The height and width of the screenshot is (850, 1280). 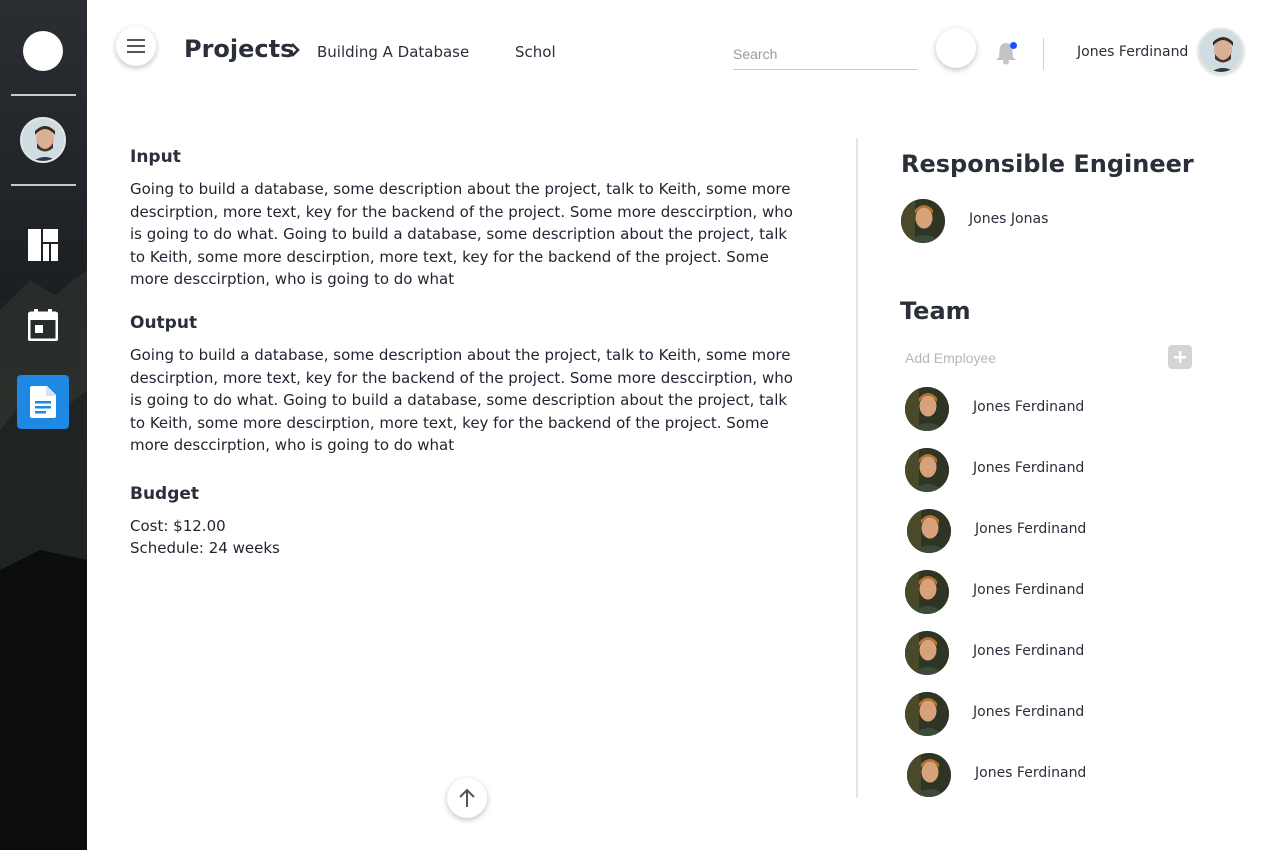 I want to click on budget-cost: Cost: $12.00, so click(x=178, y=526).